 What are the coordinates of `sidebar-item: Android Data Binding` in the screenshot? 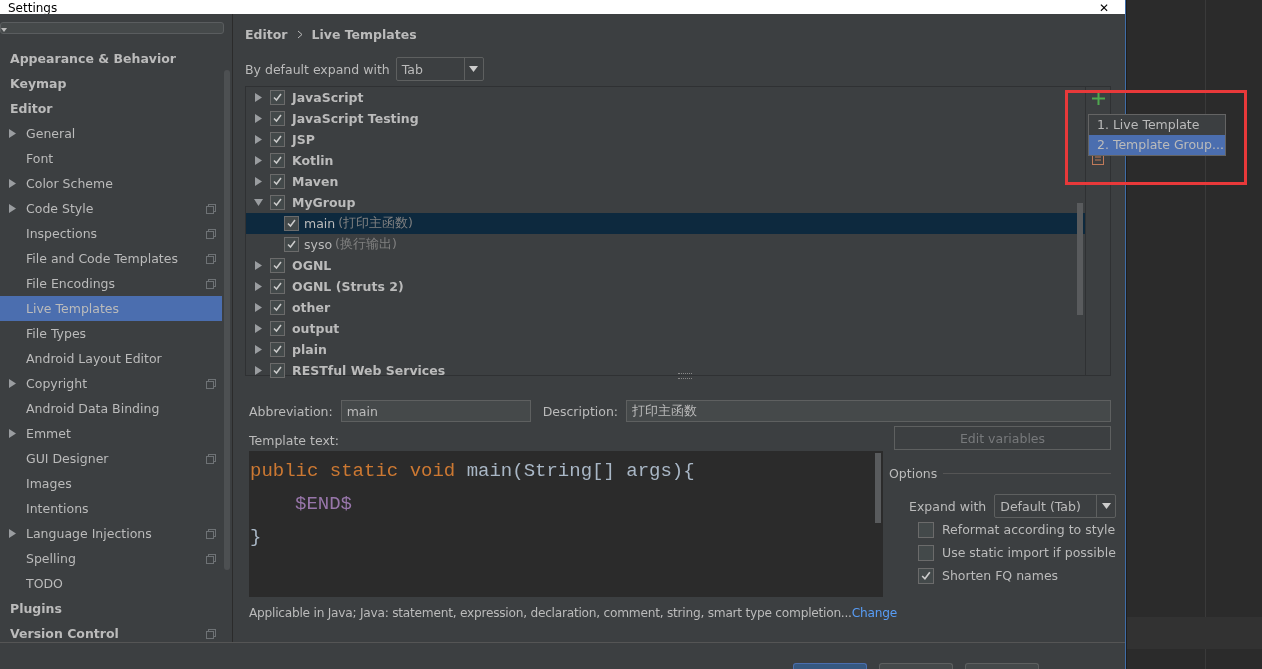 It's located at (116, 408).